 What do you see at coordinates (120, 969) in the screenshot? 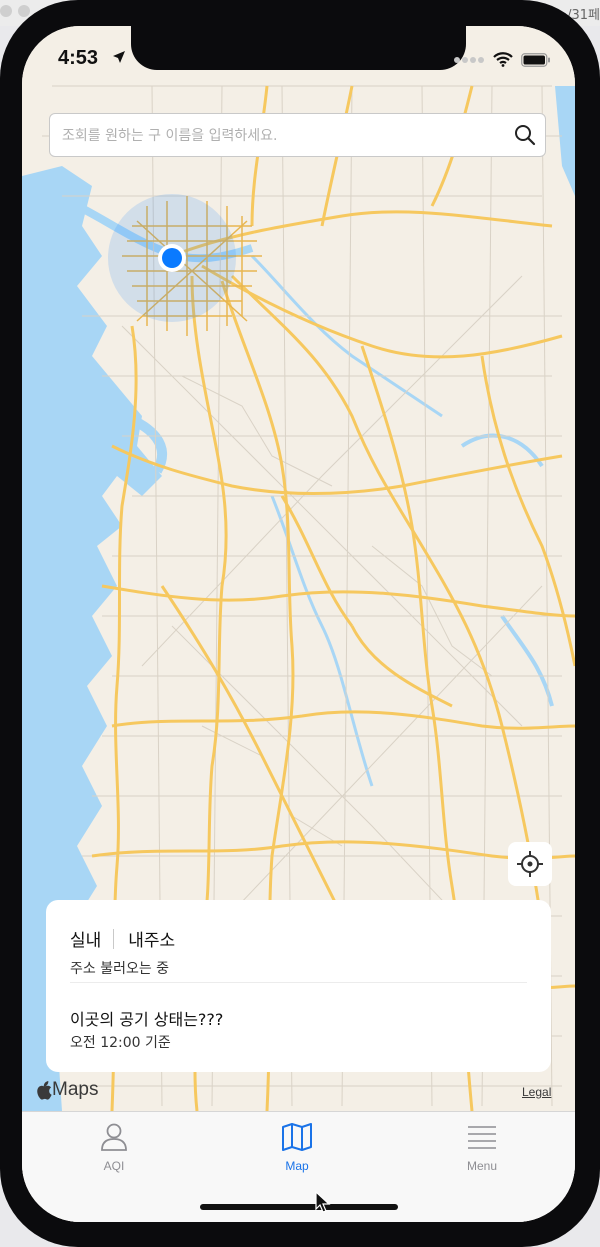
I see `address-status: 주소 불러오는 중` at bounding box center [120, 969].